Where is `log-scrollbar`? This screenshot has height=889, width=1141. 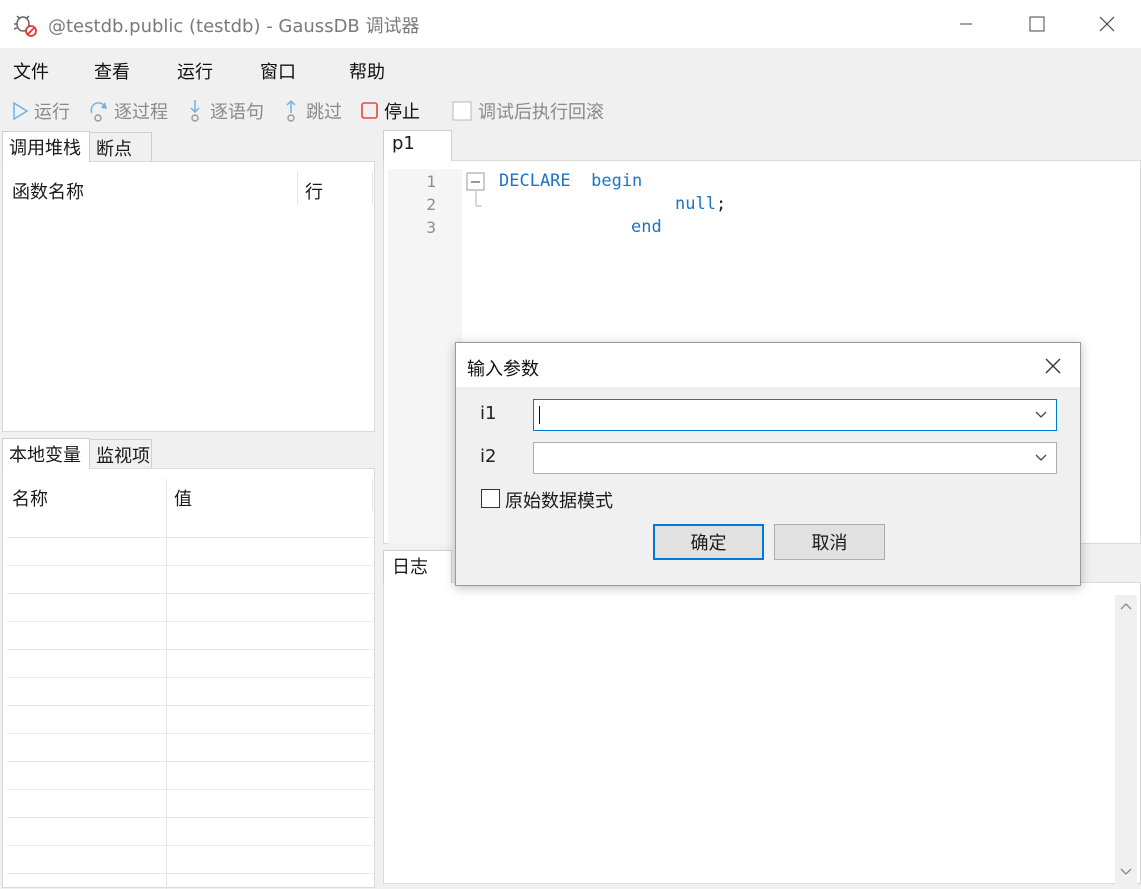 log-scrollbar is located at coordinates (1126, 740).